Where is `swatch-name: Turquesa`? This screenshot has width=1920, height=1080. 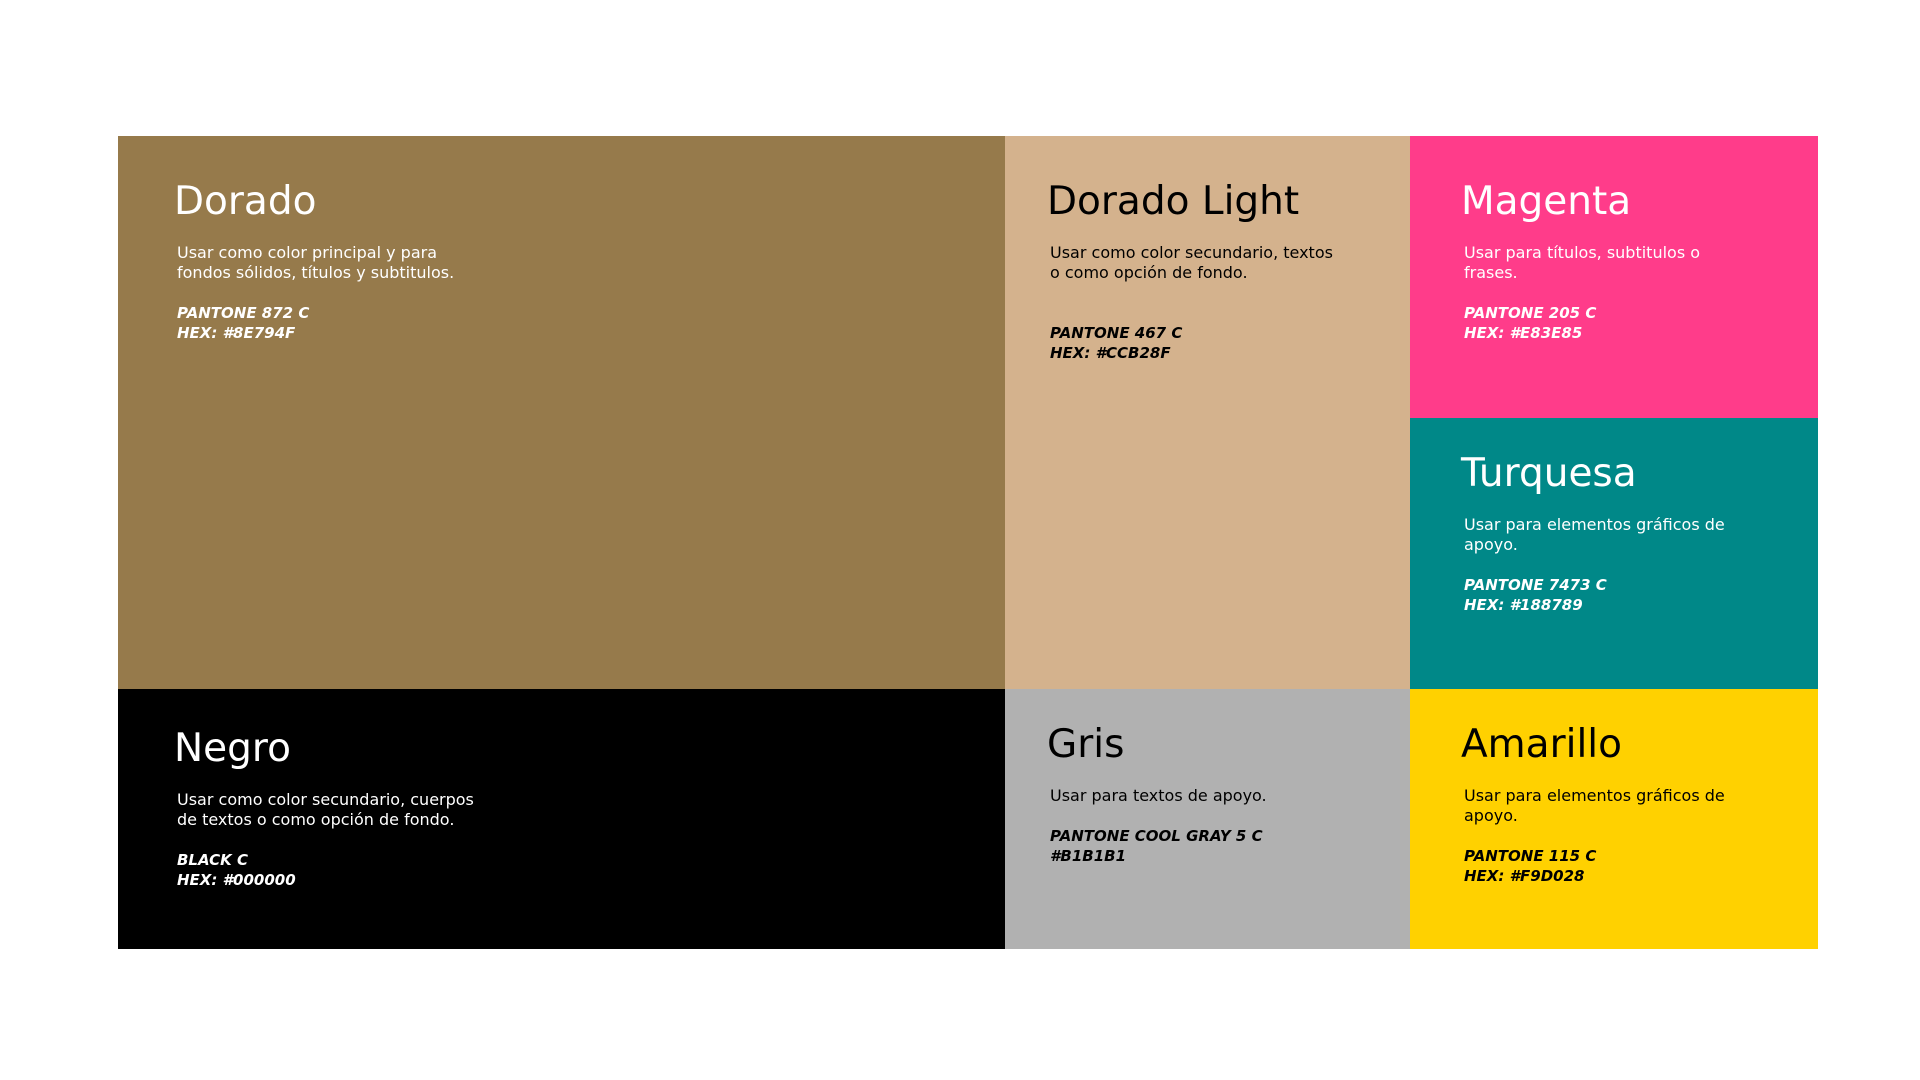
swatch-name: Turquesa is located at coordinates (1549, 473).